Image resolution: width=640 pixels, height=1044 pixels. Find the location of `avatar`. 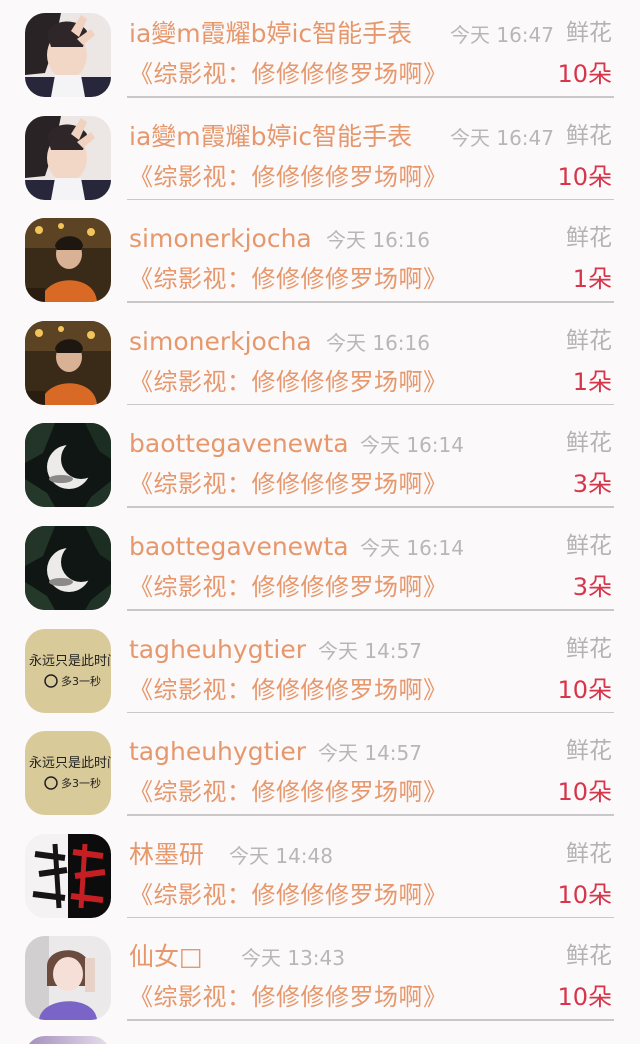

avatar is located at coordinates (68, 1040).